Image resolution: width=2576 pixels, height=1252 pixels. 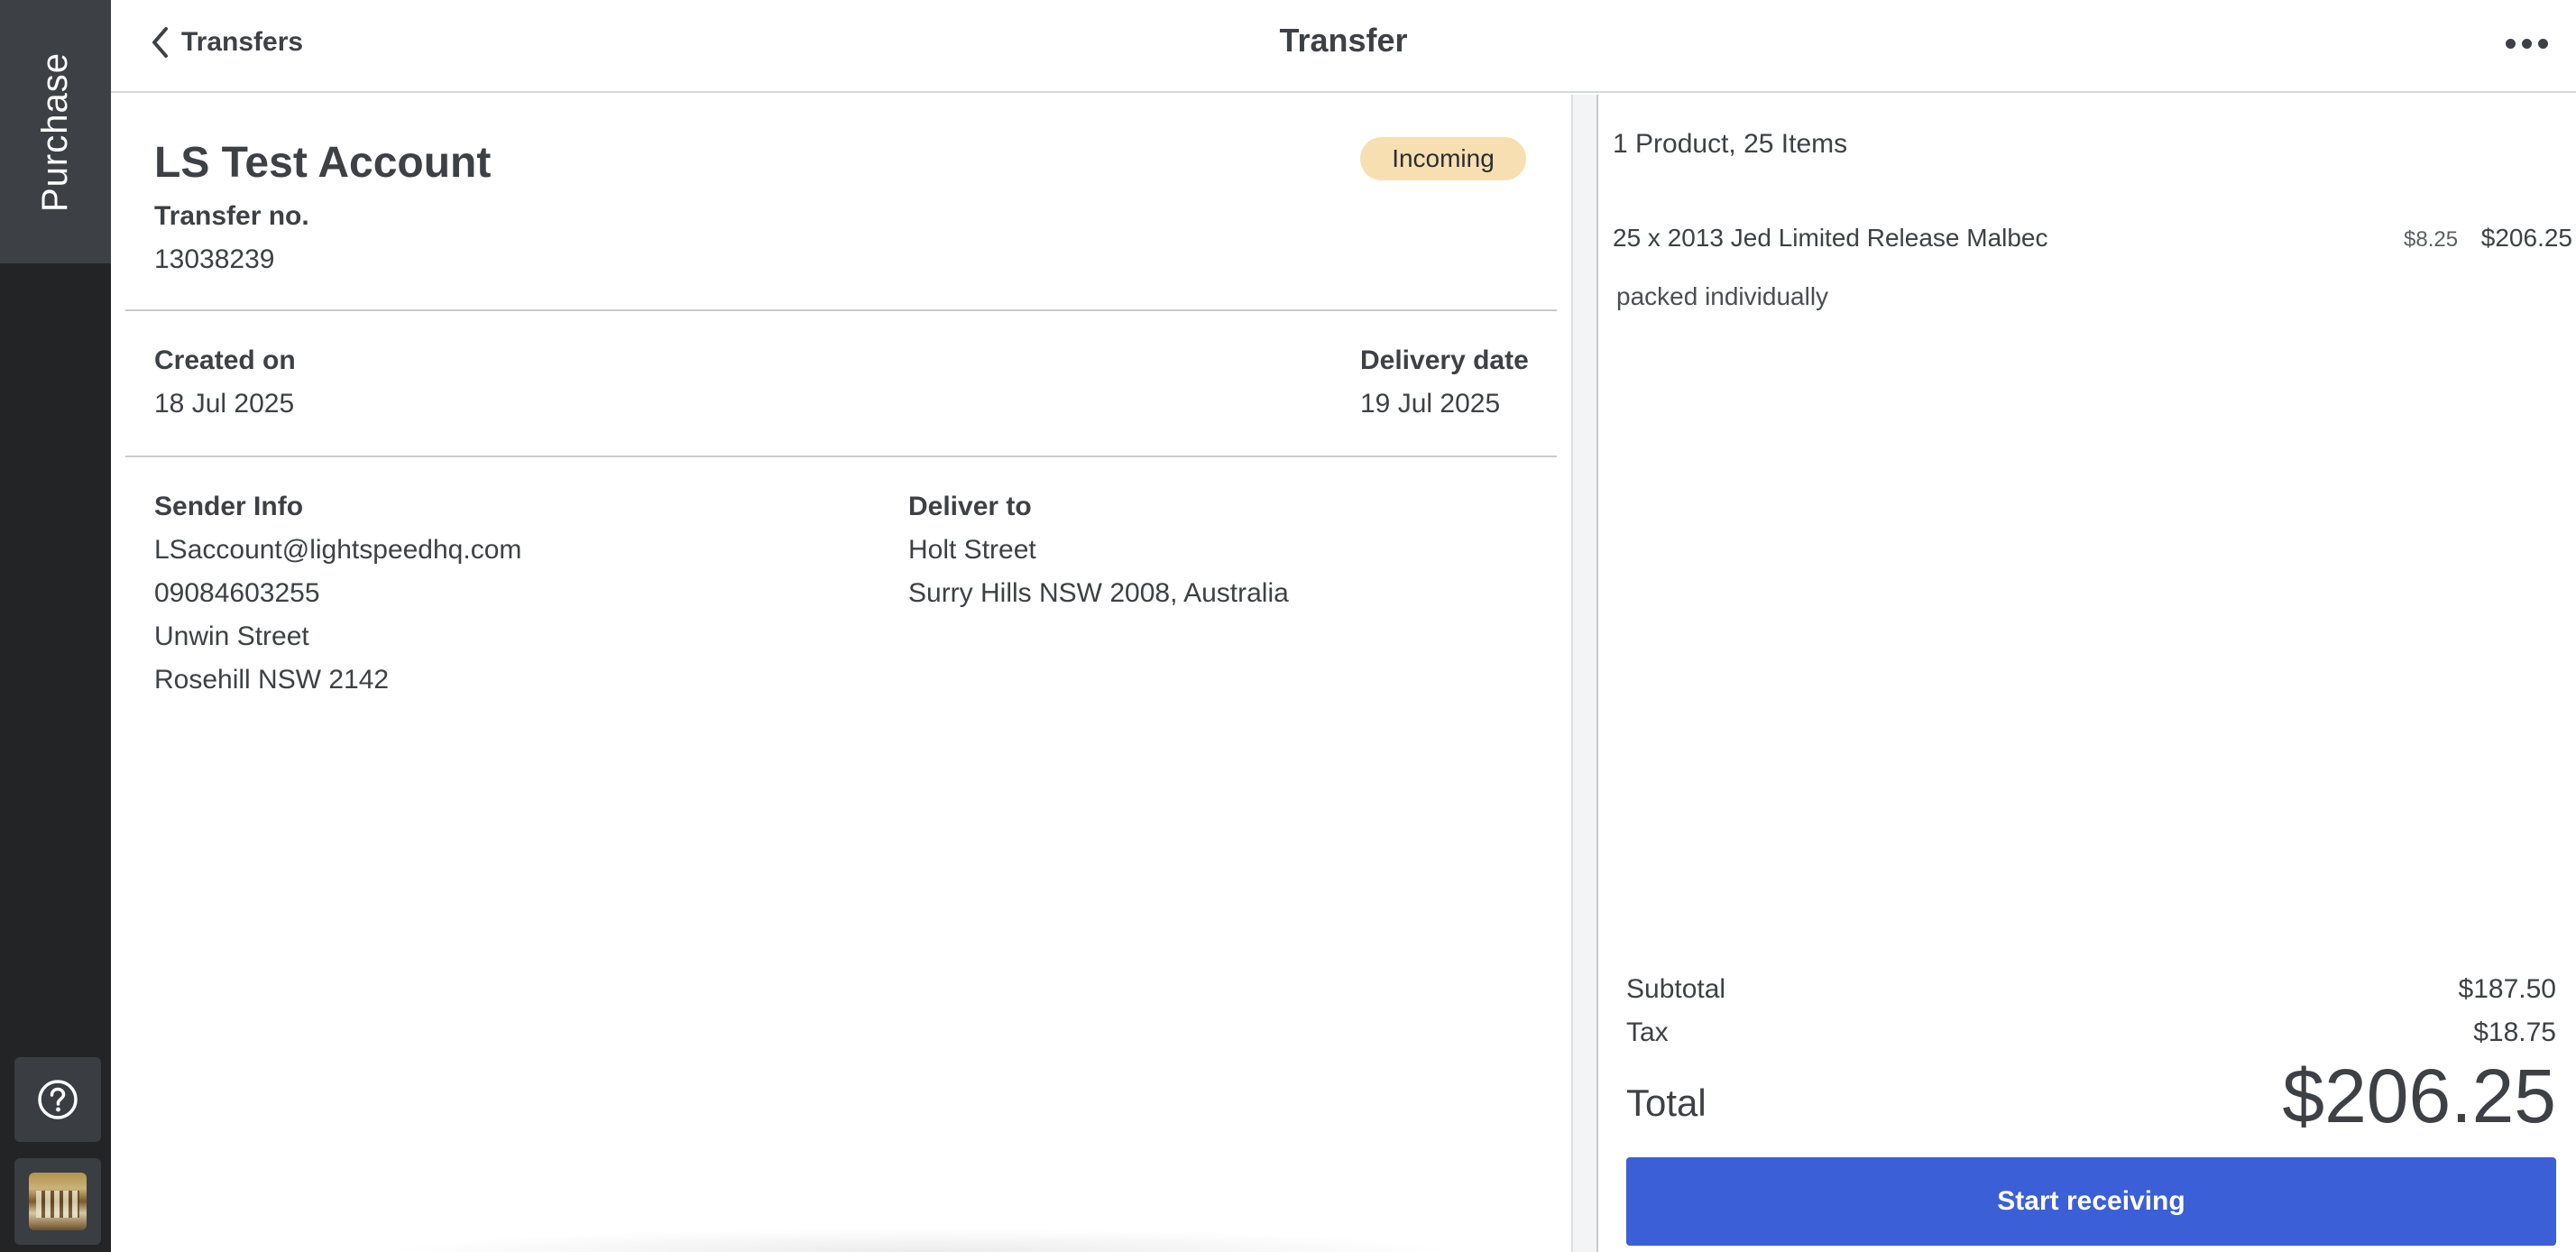 I want to click on sender-city: Rosehill NSW 2142, so click(x=272, y=680).